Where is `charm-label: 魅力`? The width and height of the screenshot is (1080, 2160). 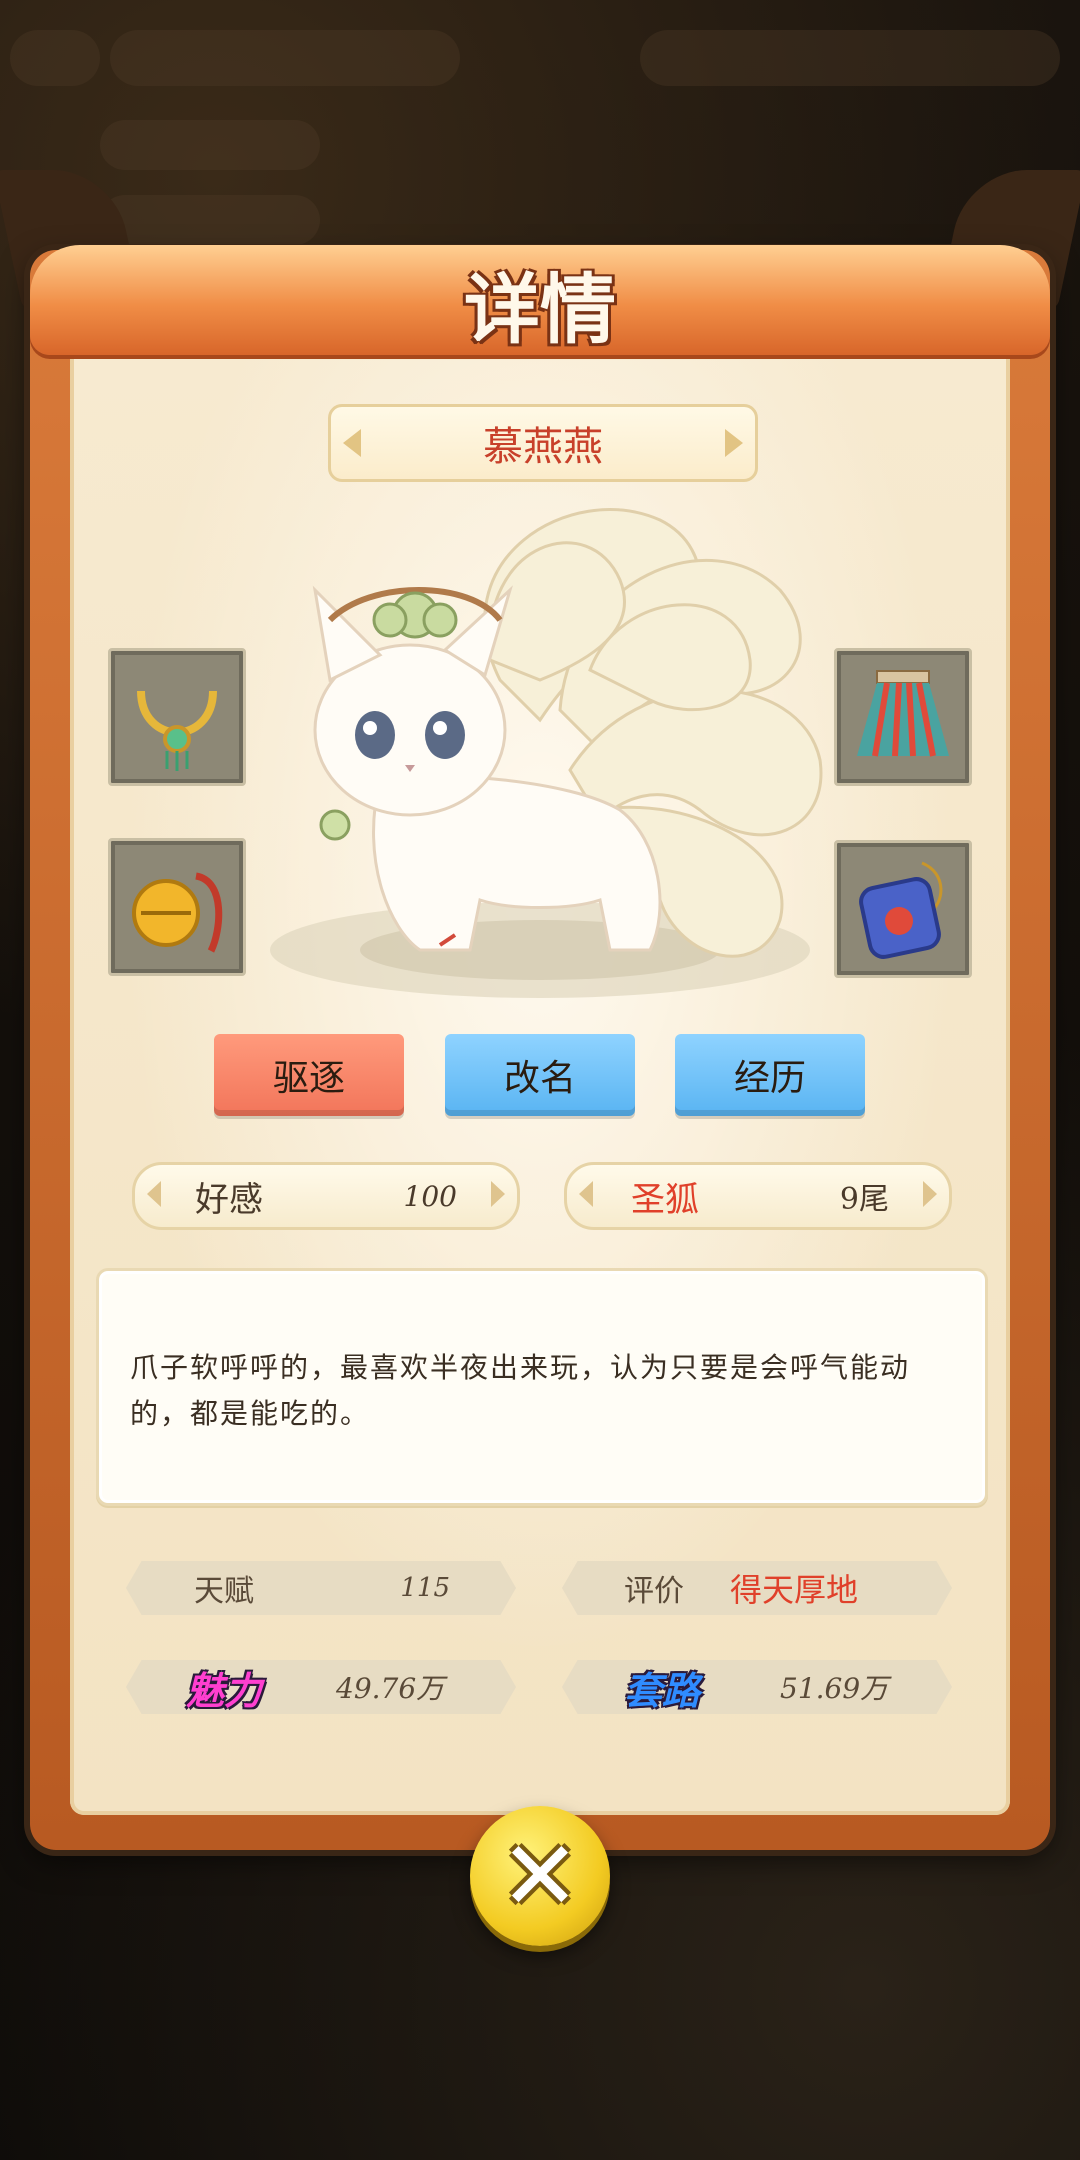 charm-label: 魅力 is located at coordinates (224, 1690).